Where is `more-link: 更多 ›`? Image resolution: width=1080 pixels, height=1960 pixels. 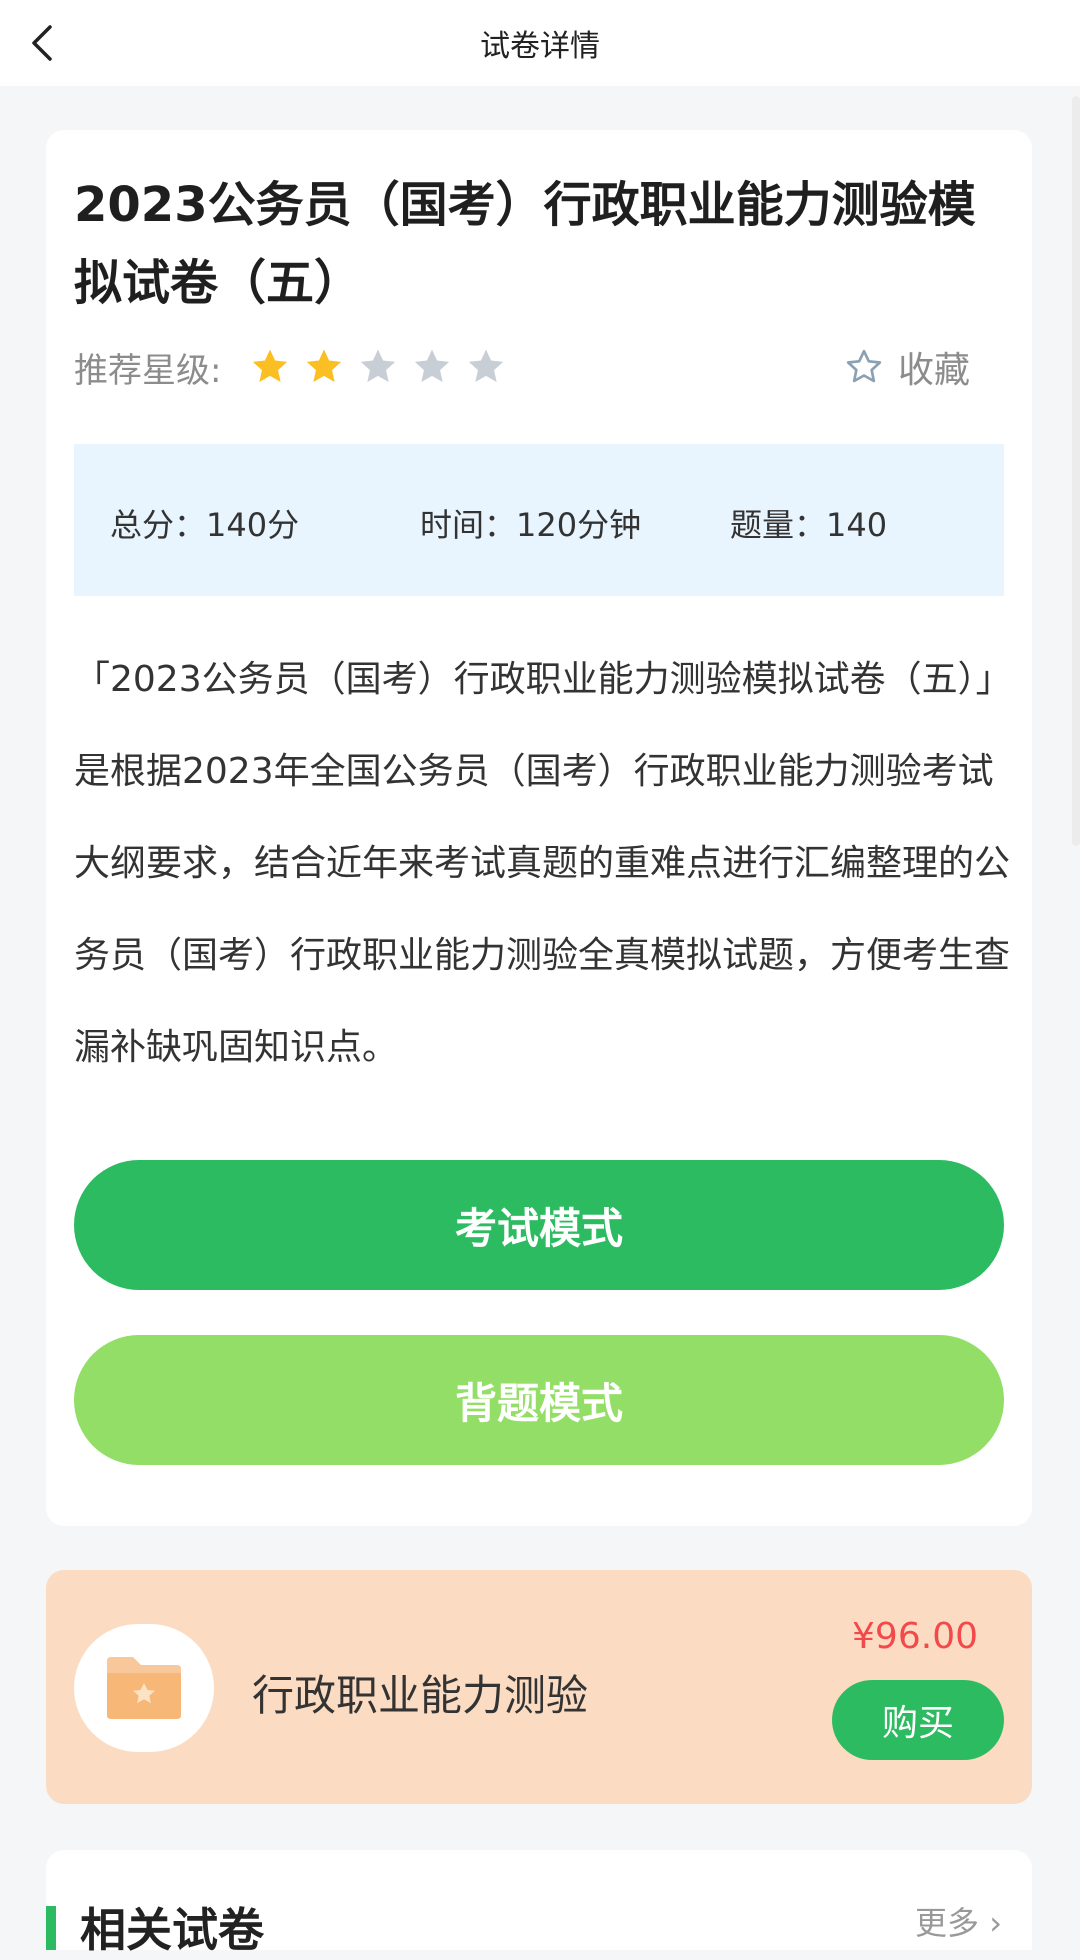
more-link: 更多 › is located at coordinates (958, 1921).